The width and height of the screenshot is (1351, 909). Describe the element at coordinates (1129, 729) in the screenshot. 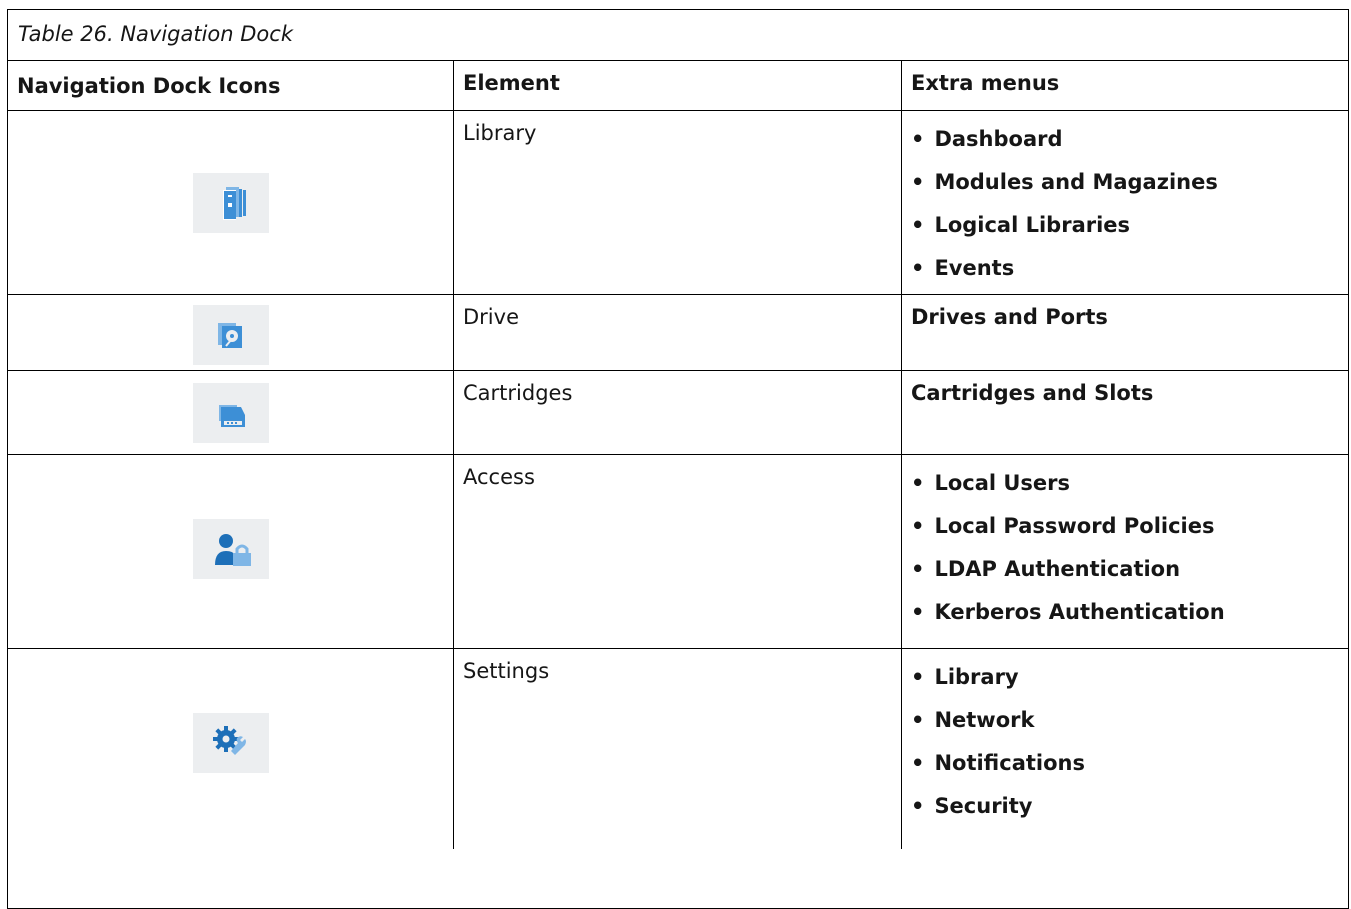

I see `list-item: Network` at that location.